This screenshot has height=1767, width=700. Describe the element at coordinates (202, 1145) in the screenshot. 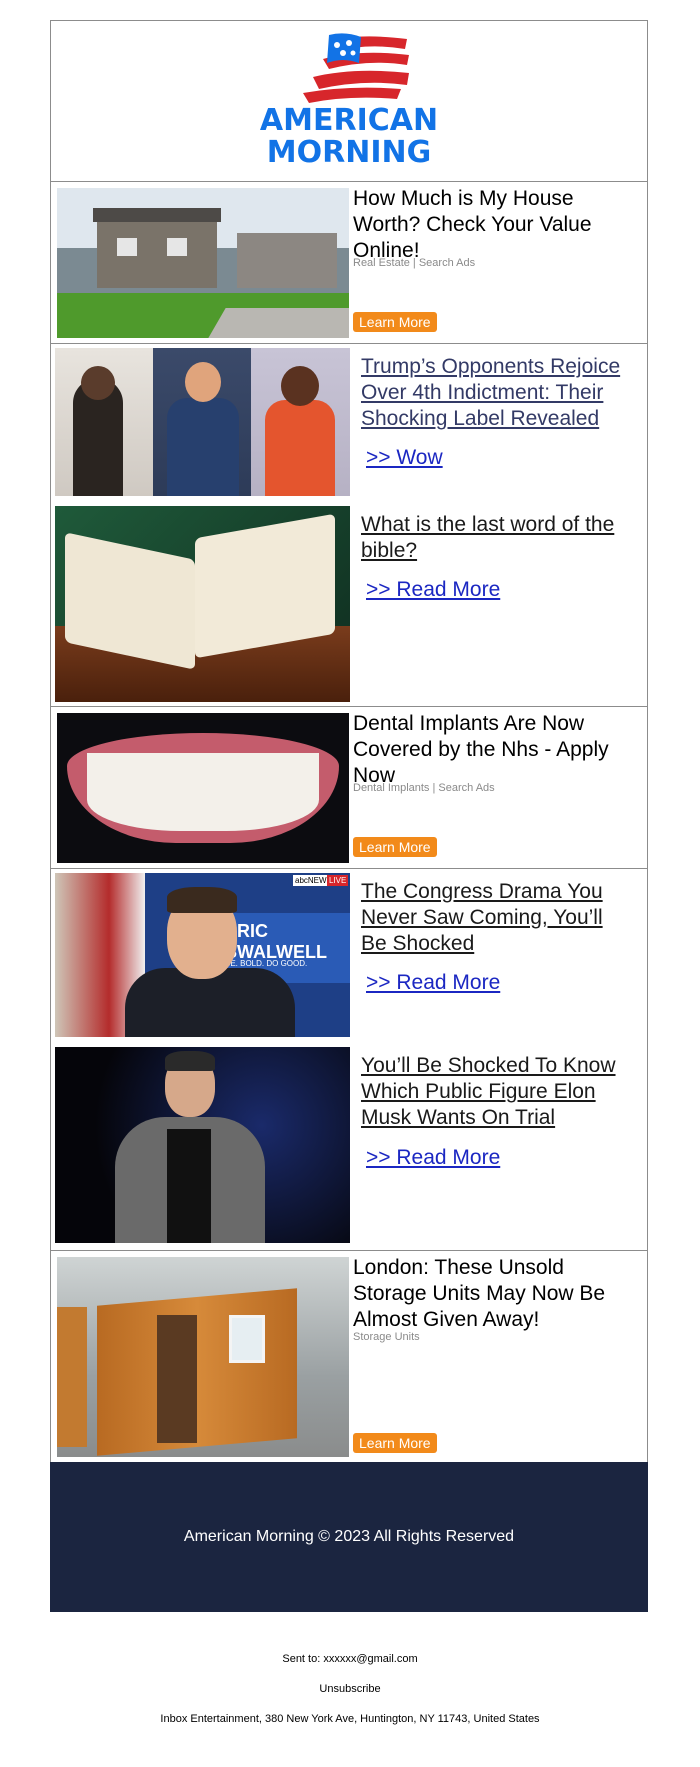

I see `elon-musk-image` at that location.